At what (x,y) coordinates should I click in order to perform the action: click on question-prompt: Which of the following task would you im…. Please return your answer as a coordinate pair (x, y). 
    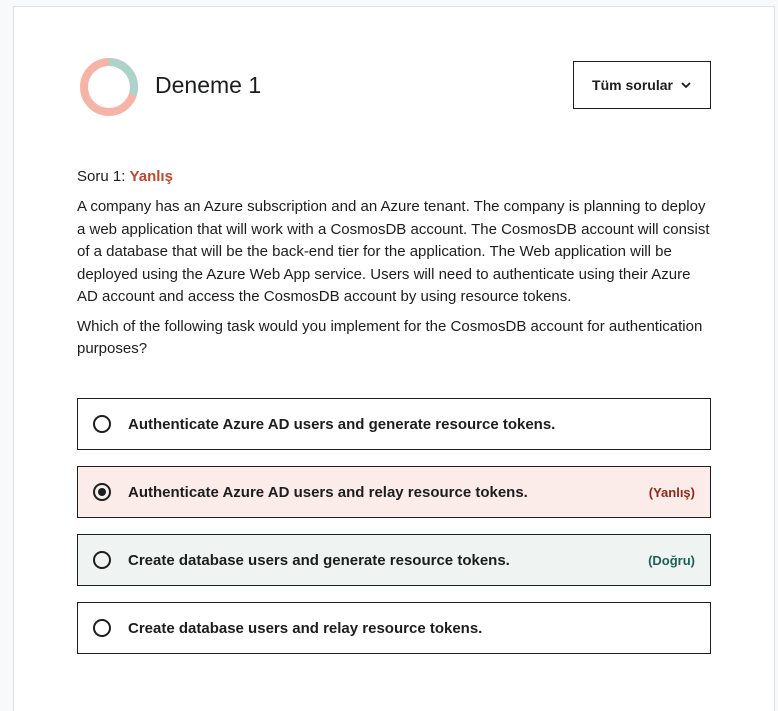
    Looking at the image, I should click on (390, 337).